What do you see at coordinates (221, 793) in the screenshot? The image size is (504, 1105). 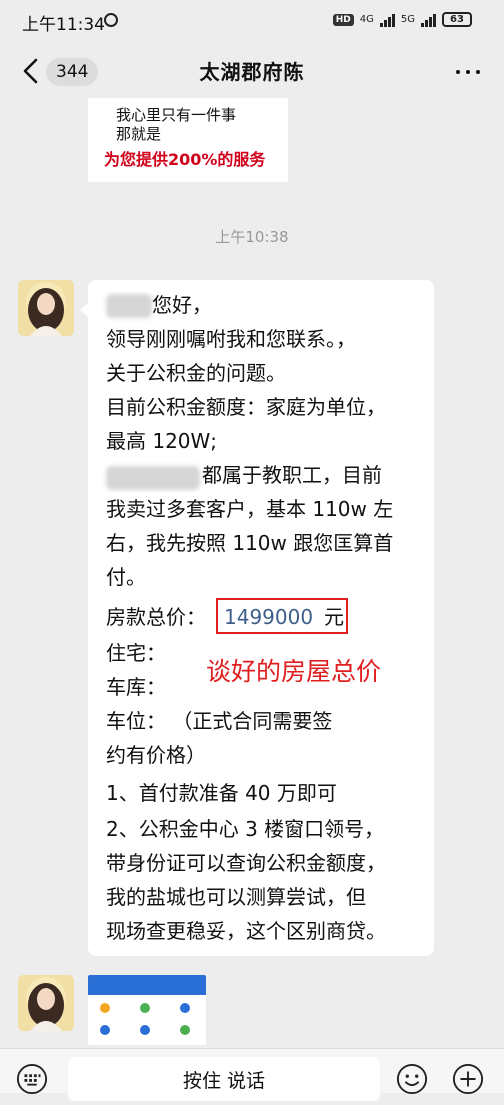 I see `message-line: 1、首付款准备 40 万即可` at bounding box center [221, 793].